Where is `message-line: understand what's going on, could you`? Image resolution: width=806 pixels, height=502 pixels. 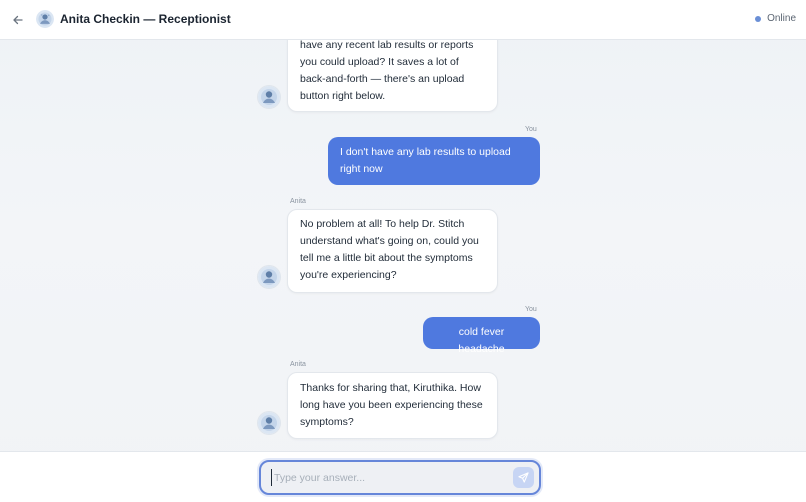 message-line: understand what's going on, could you is located at coordinates (389, 241).